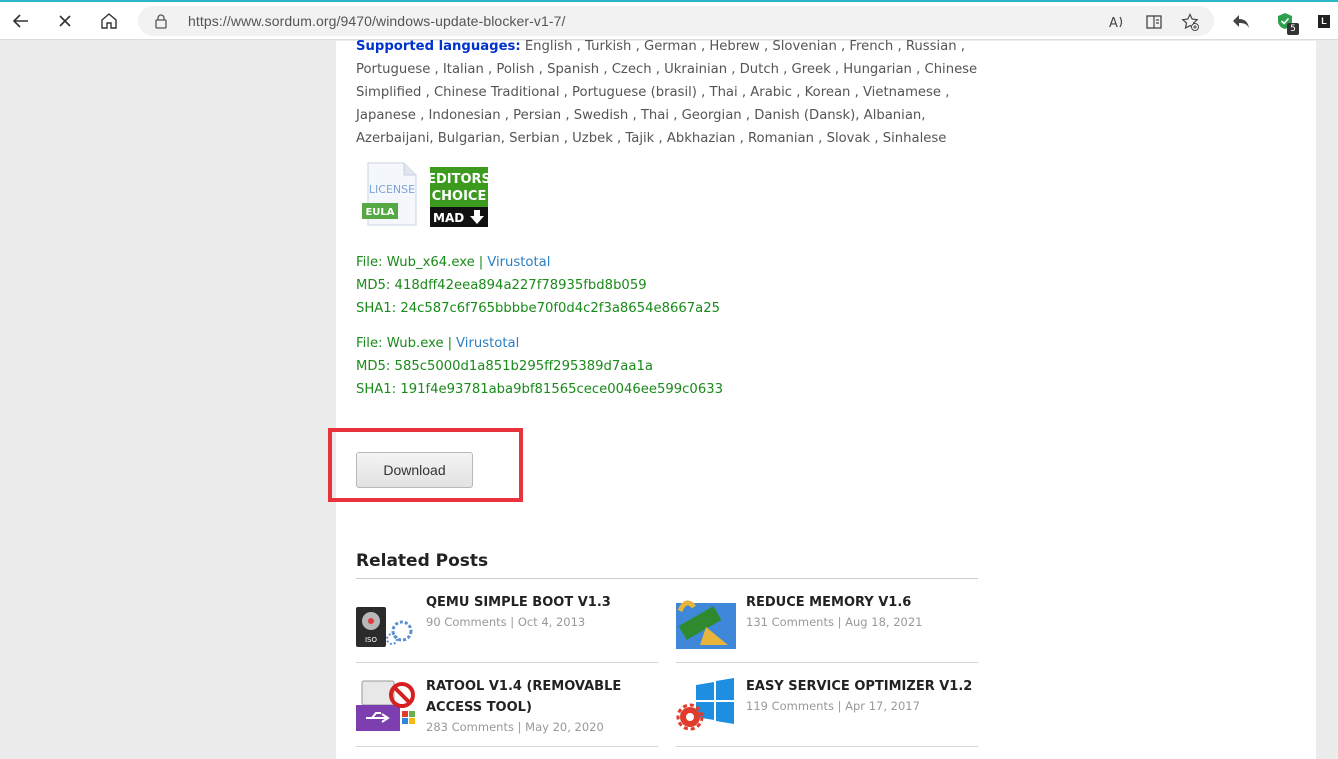 The image size is (1338, 759). I want to click on editors-line3: MAD, so click(448, 218).